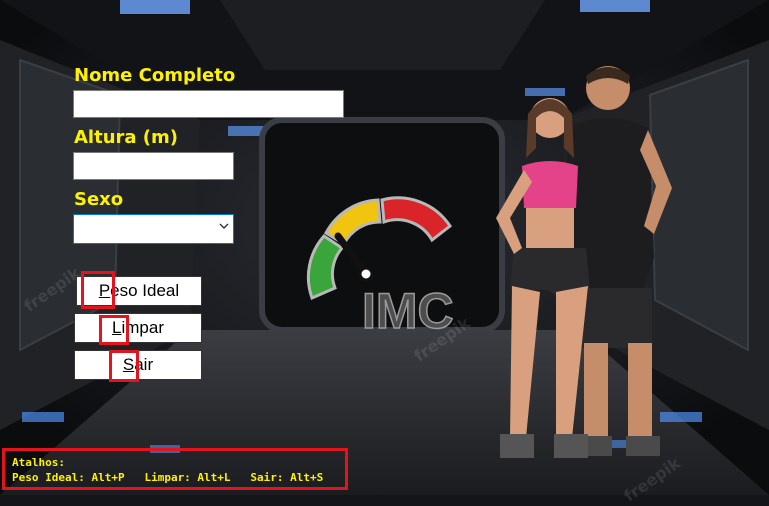  I want to click on height-label: Altura (m), so click(126, 137).